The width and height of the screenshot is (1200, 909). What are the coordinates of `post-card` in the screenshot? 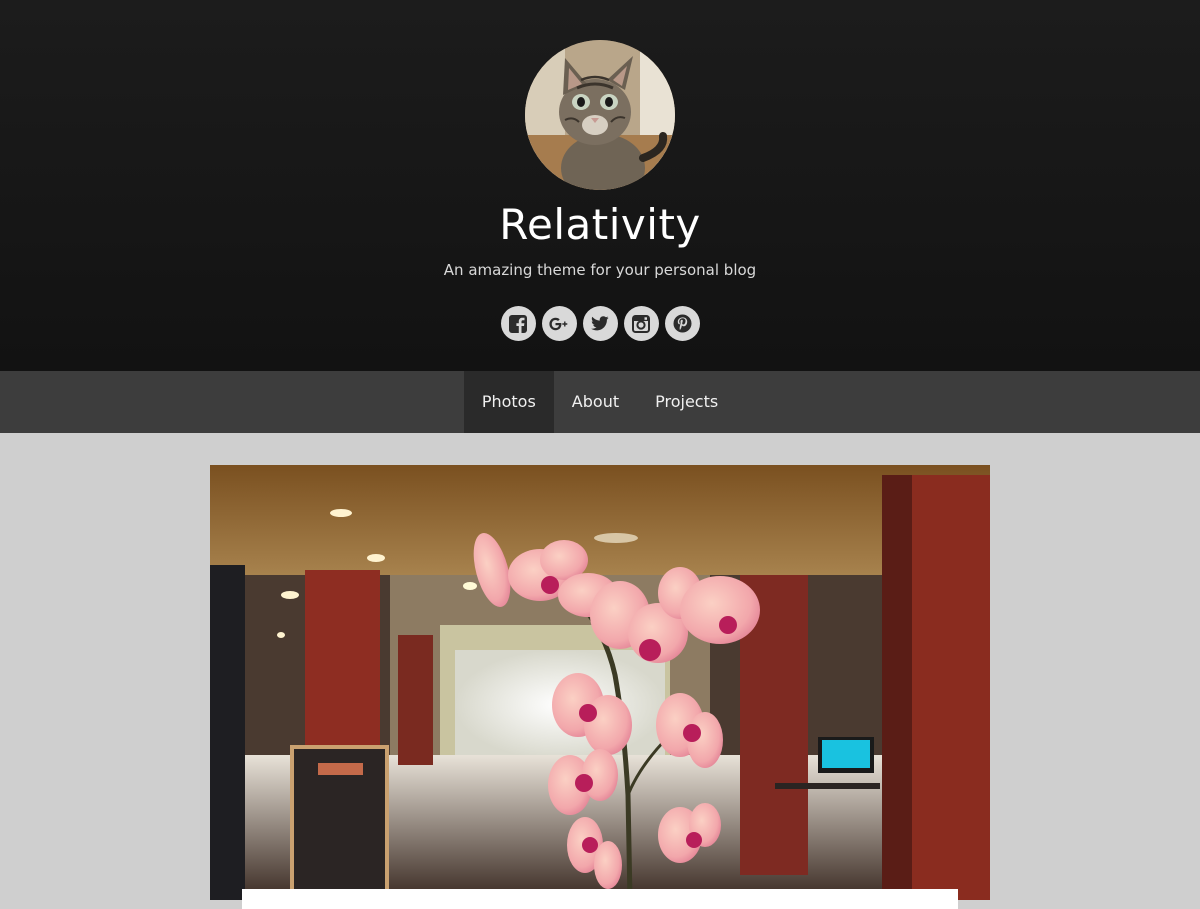 It's located at (600, 899).